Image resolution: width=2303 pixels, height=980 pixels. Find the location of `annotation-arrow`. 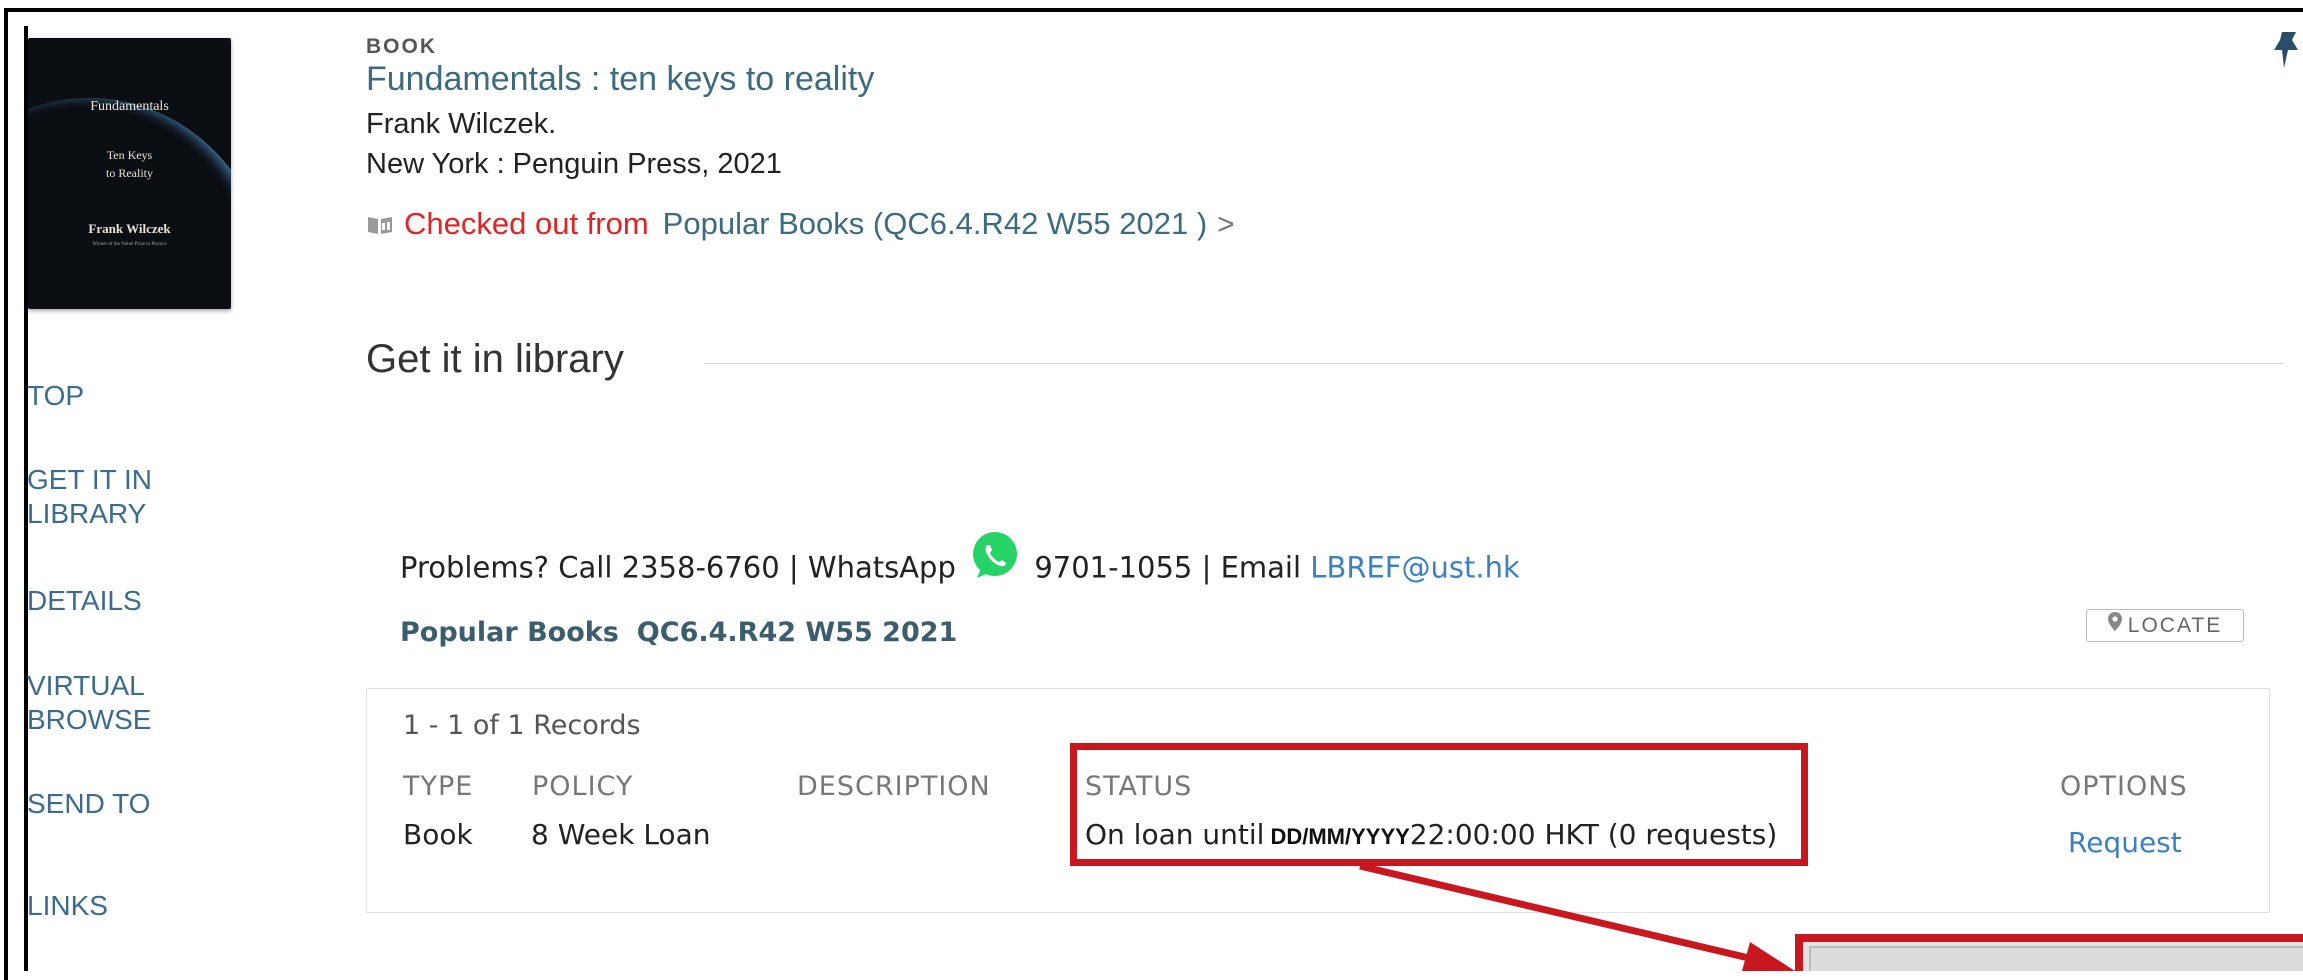

annotation-arrow is located at coordinates (1577, 916).